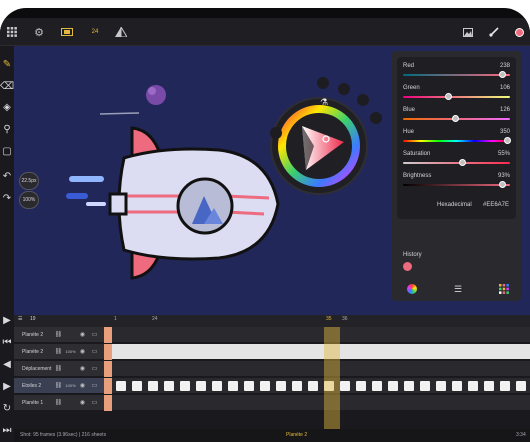 This screenshot has width=530, height=442. What do you see at coordinates (12, 32) in the screenshot?
I see `grid-icon` at bounding box center [12, 32].